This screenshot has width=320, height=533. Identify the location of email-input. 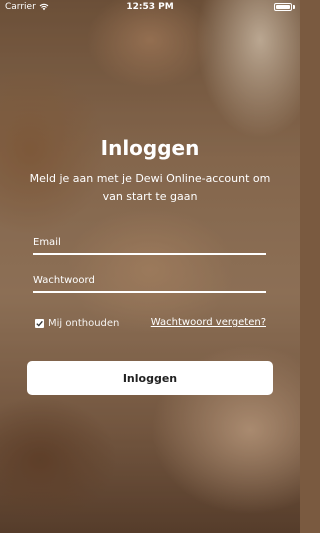
(149, 242).